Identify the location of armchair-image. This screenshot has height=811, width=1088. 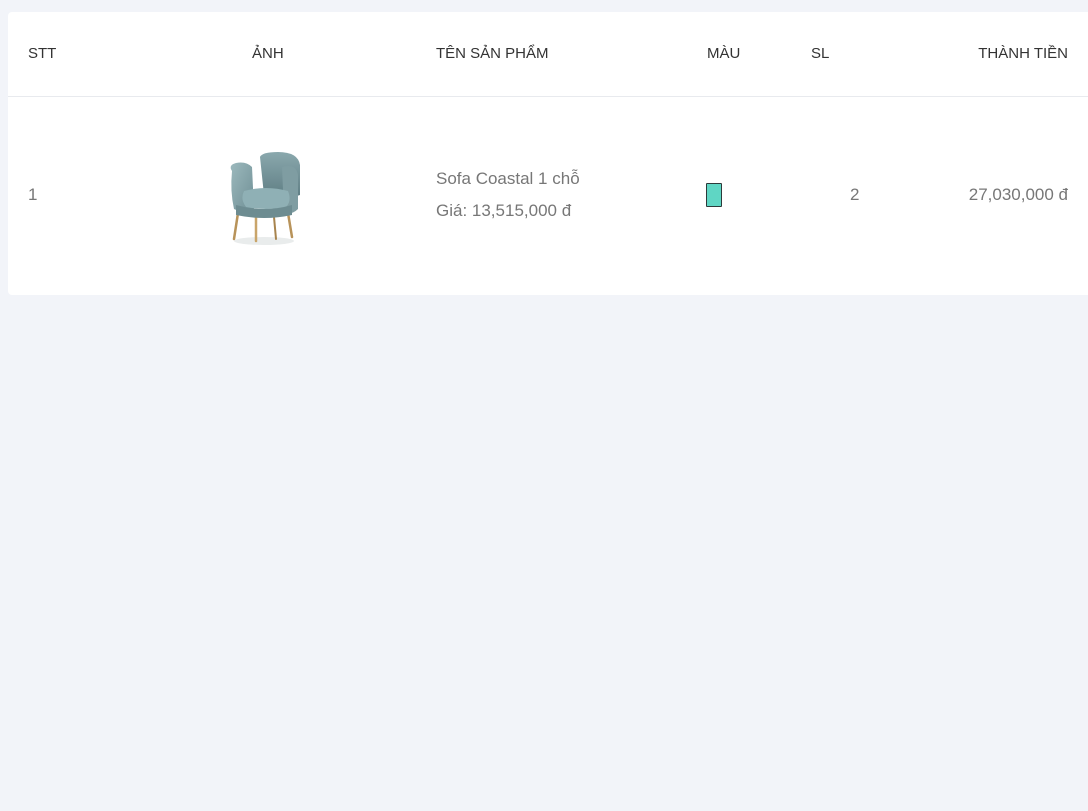
(263, 199).